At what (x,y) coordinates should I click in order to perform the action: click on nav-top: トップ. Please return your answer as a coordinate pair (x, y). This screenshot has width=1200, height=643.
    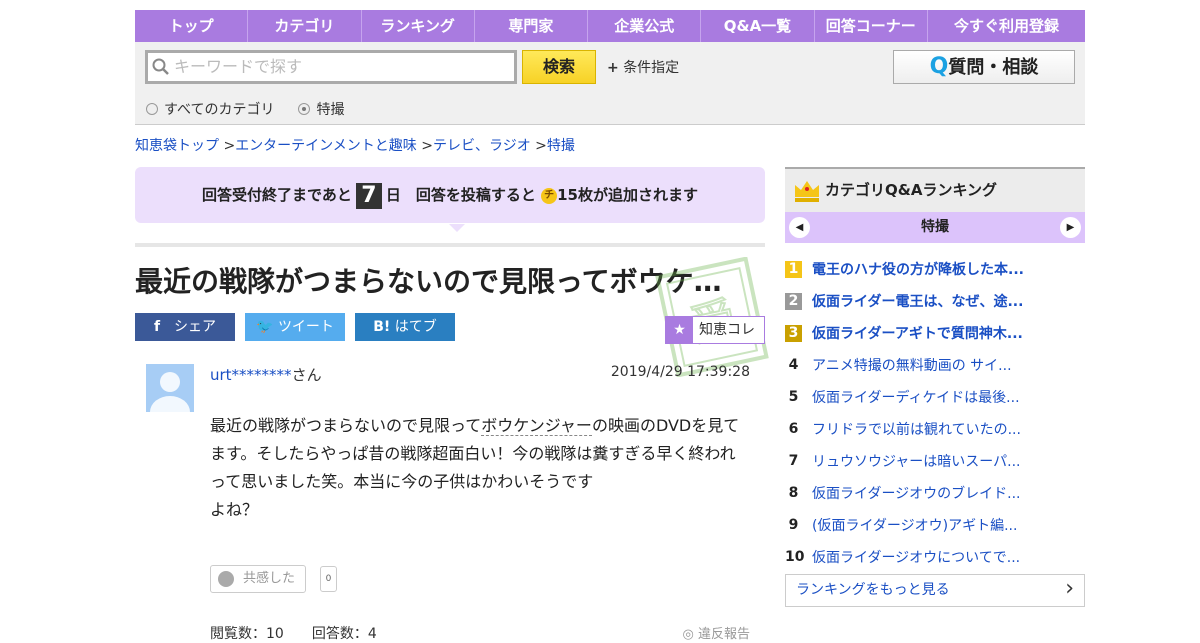
    Looking at the image, I should click on (192, 26).